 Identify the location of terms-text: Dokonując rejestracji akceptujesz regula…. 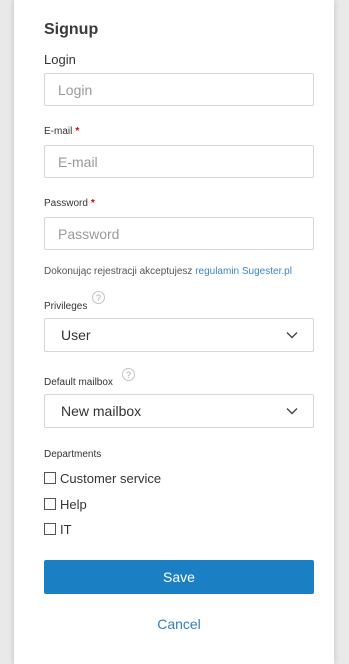
(168, 271).